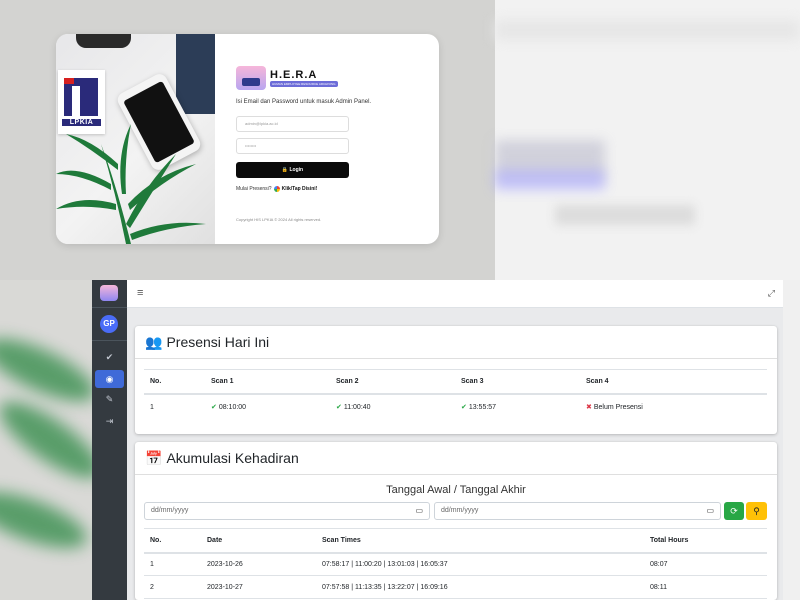 The height and width of the screenshot is (600, 800). I want to click on presensi-prefix: Mulai Presensi?, so click(254, 189).